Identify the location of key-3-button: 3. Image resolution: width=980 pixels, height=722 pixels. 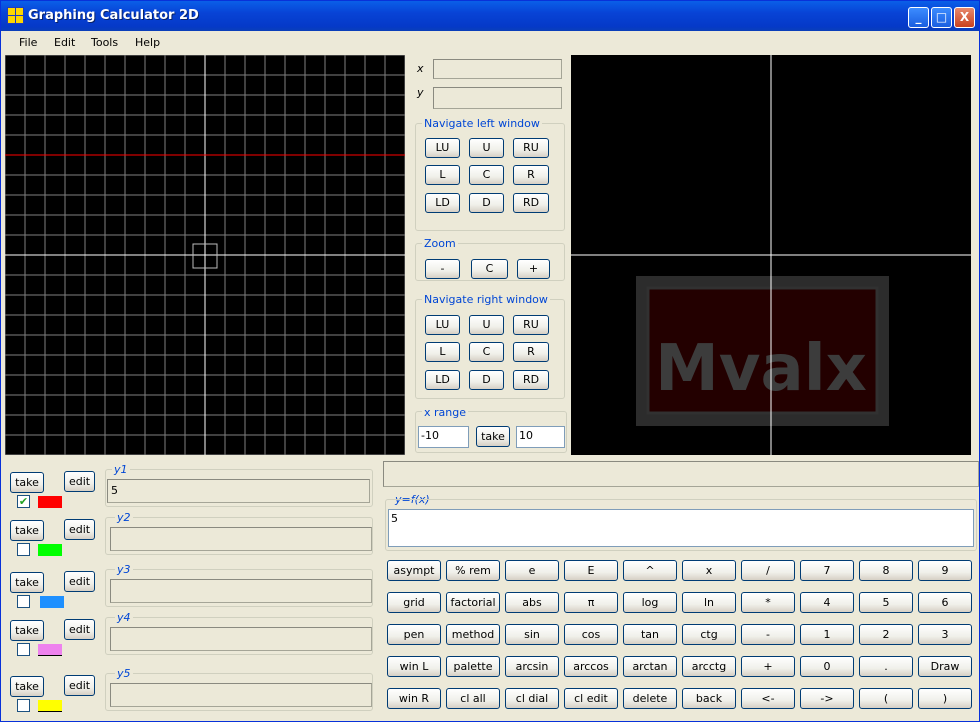
(945, 634).